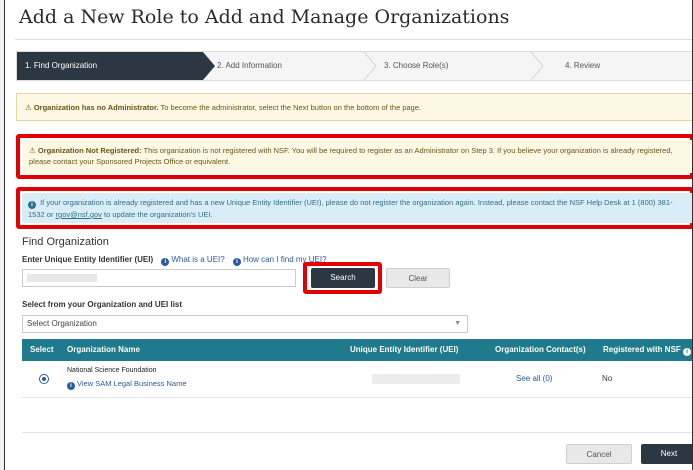 Image resolution: width=693 pixels, height=470 pixels. What do you see at coordinates (457, 323) in the screenshot?
I see `chevron-down-icon: ▼` at bounding box center [457, 323].